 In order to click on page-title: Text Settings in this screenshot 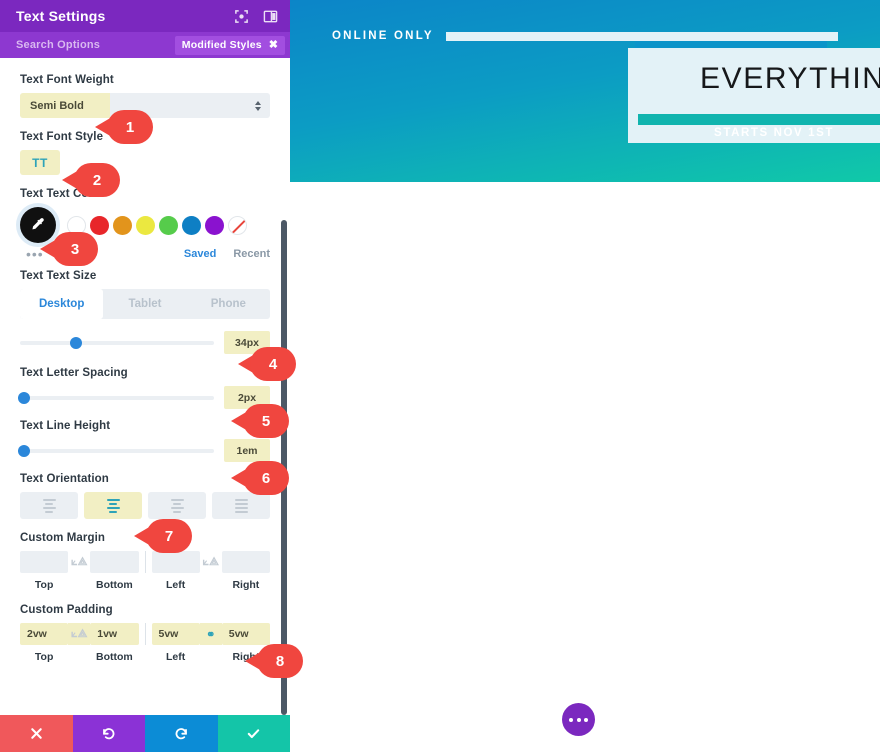, I will do `click(61, 16)`.